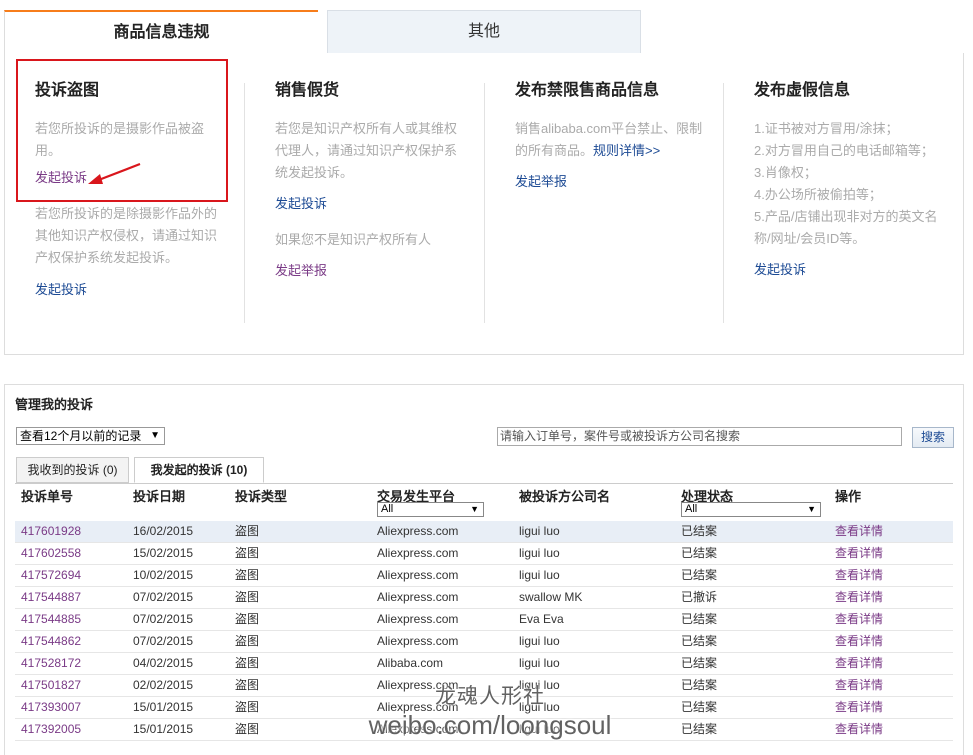 The width and height of the screenshot is (973, 755). What do you see at coordinates (159, 496) in the screenshot?
I see `header-complaint-date: 投诉日期` at bounding box center [159, 496].